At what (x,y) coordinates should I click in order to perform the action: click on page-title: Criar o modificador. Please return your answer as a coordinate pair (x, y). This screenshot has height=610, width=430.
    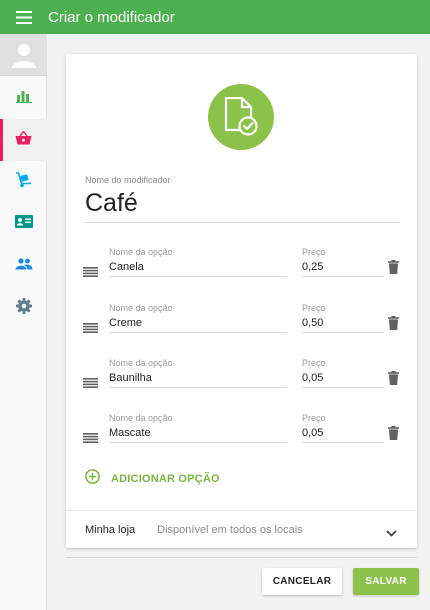
    Looking at the image, I should click on (111, 17).